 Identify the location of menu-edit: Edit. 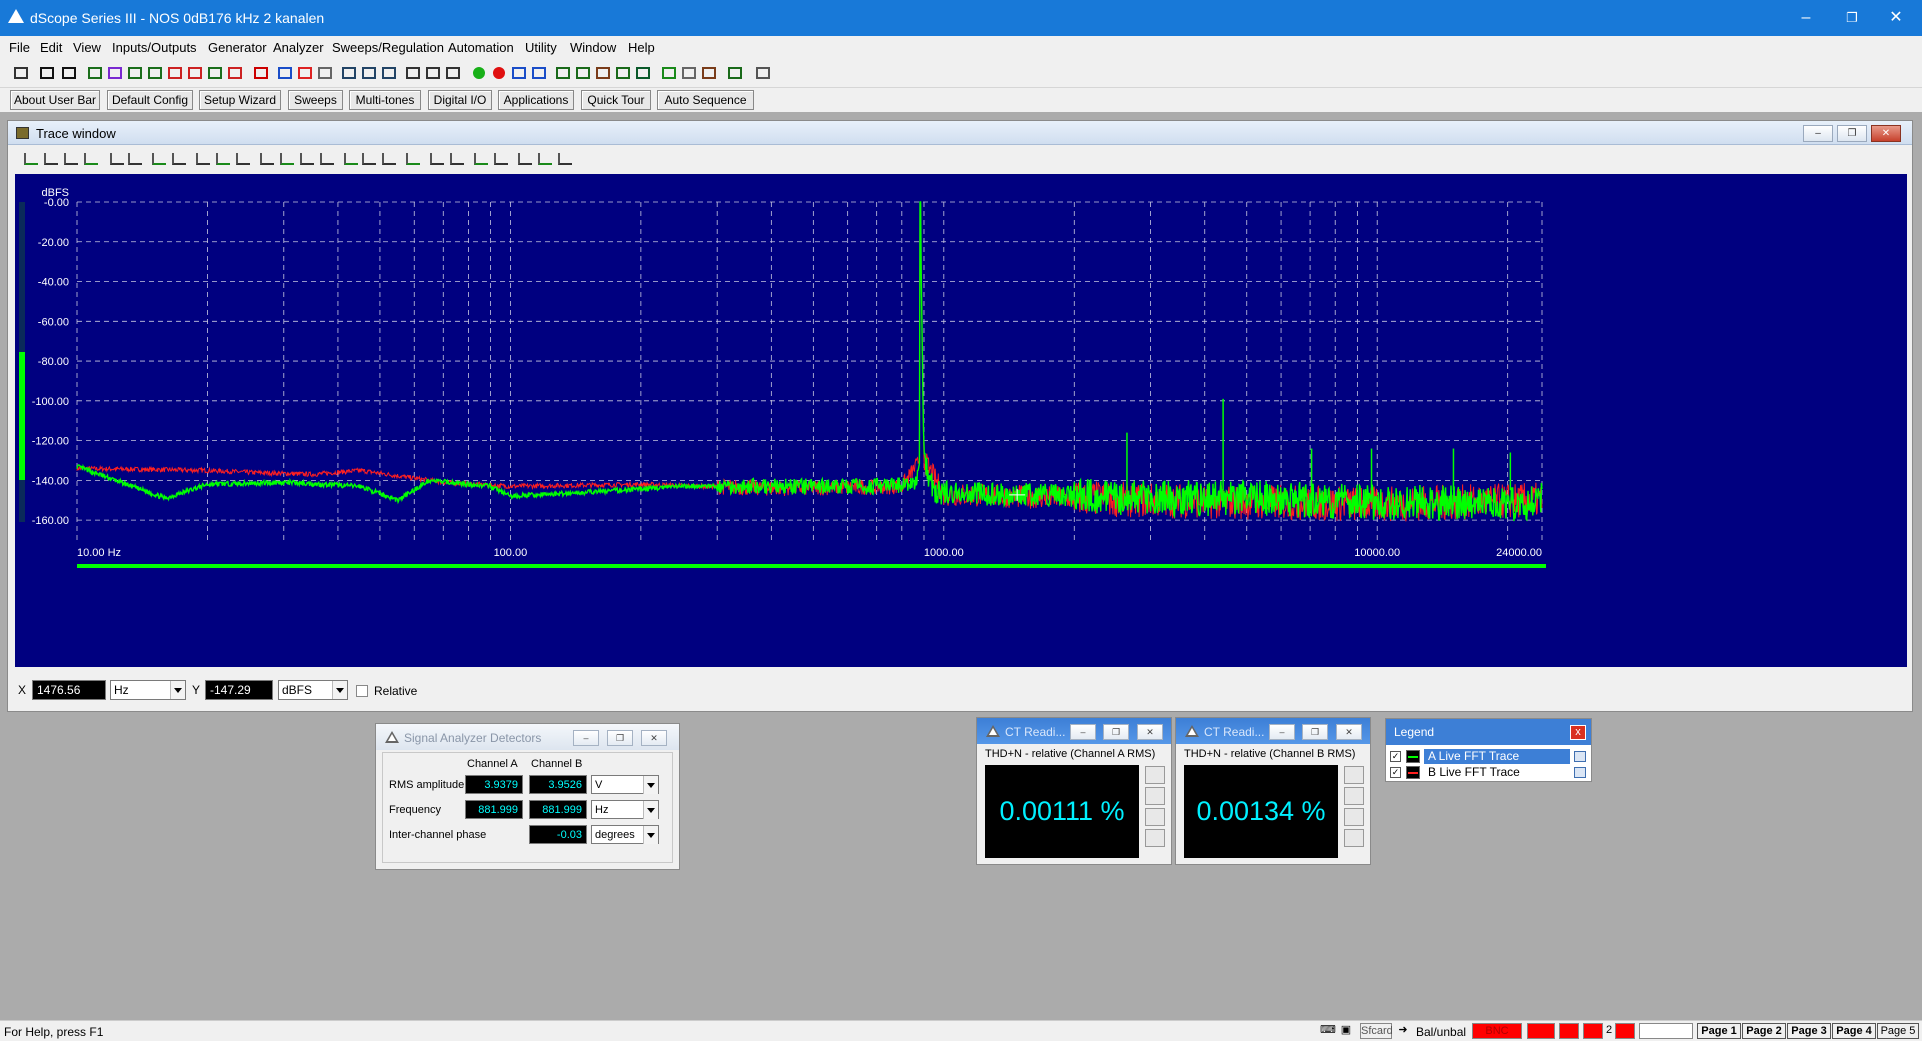
(51, 47).